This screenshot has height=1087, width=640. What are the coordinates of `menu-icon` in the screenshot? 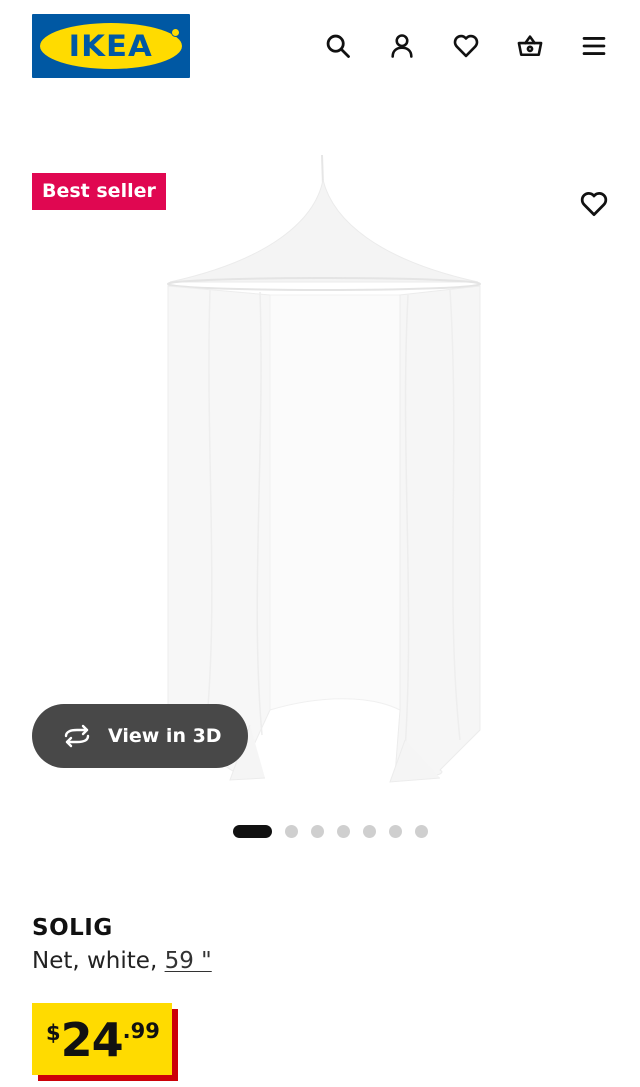 It's located at (594, 46).